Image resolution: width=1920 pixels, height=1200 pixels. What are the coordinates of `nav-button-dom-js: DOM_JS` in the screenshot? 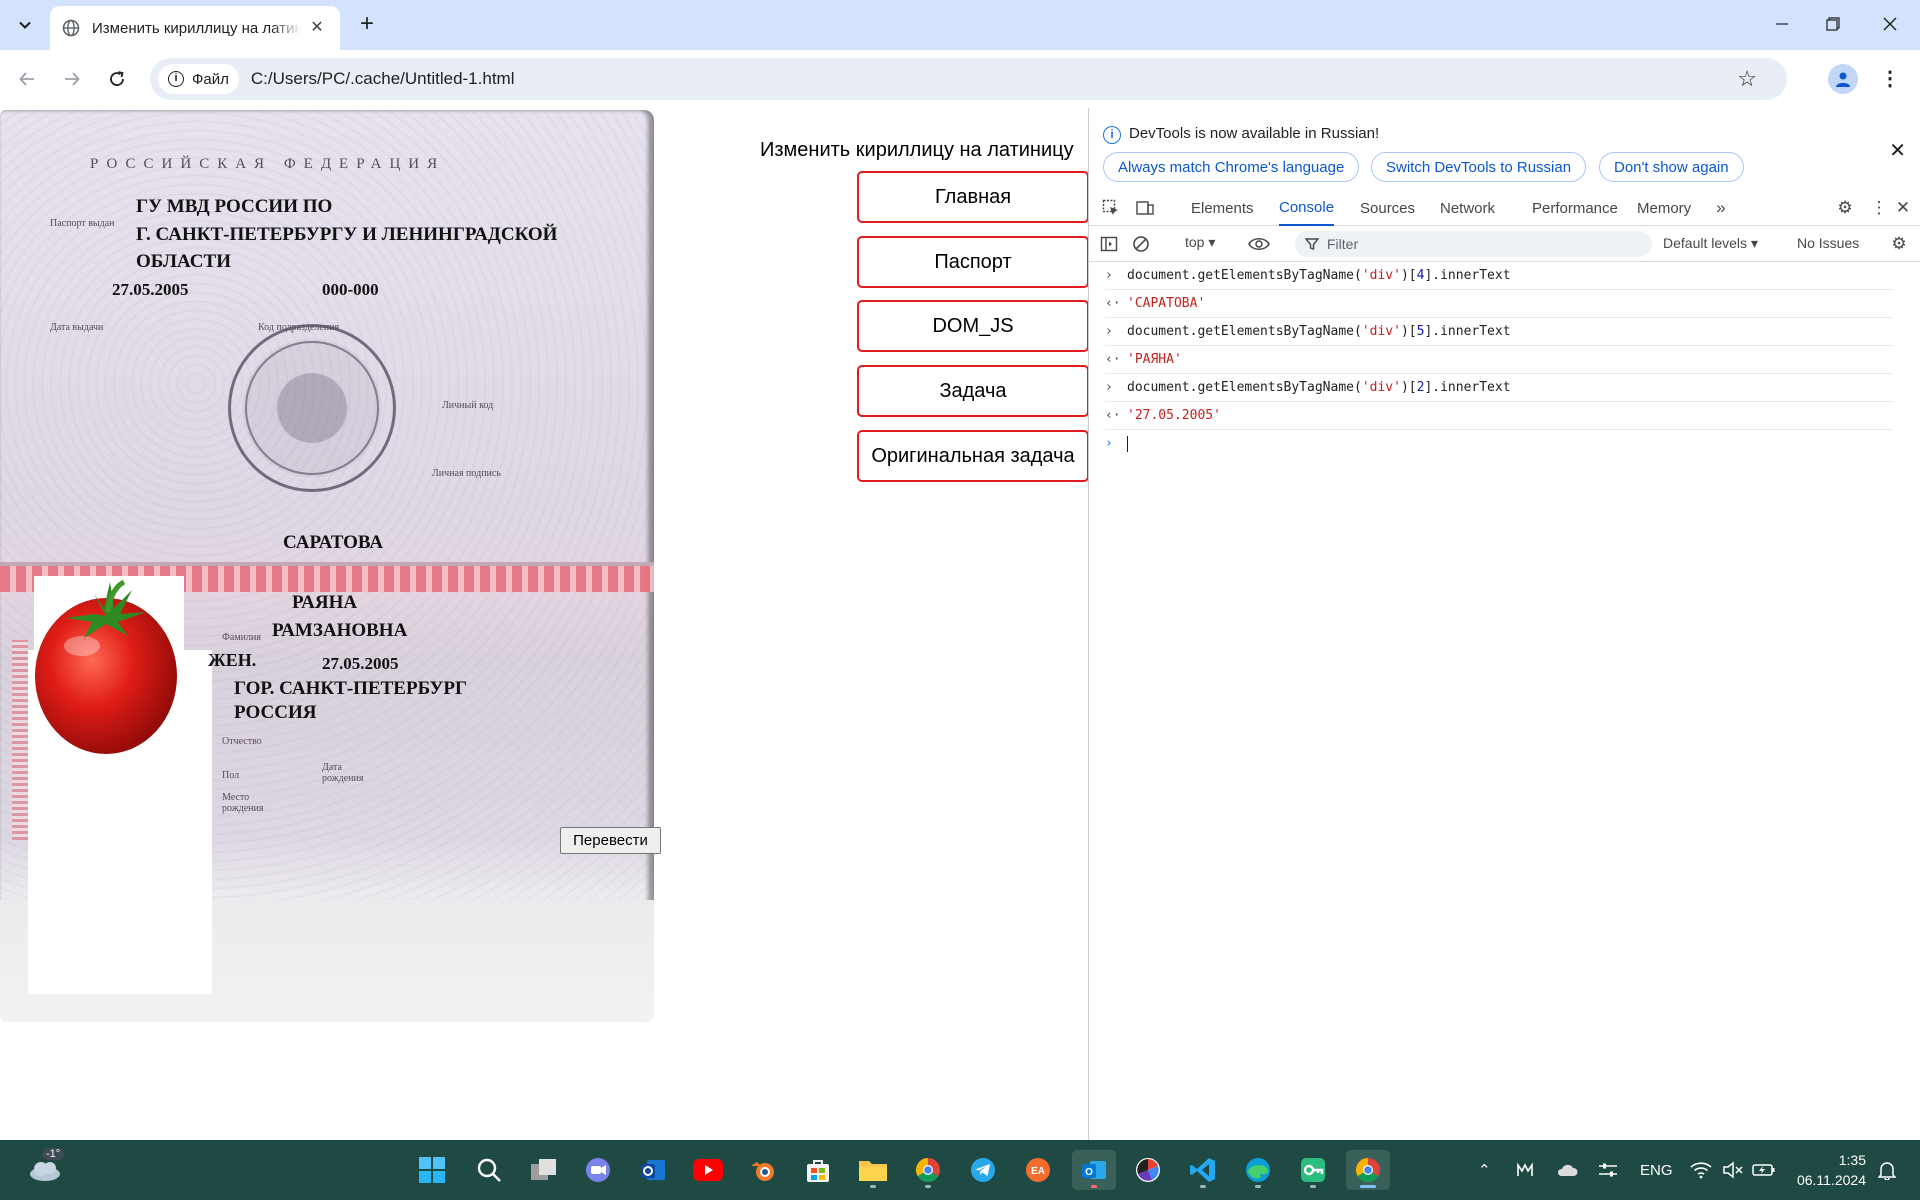 It's located at (973, 326).